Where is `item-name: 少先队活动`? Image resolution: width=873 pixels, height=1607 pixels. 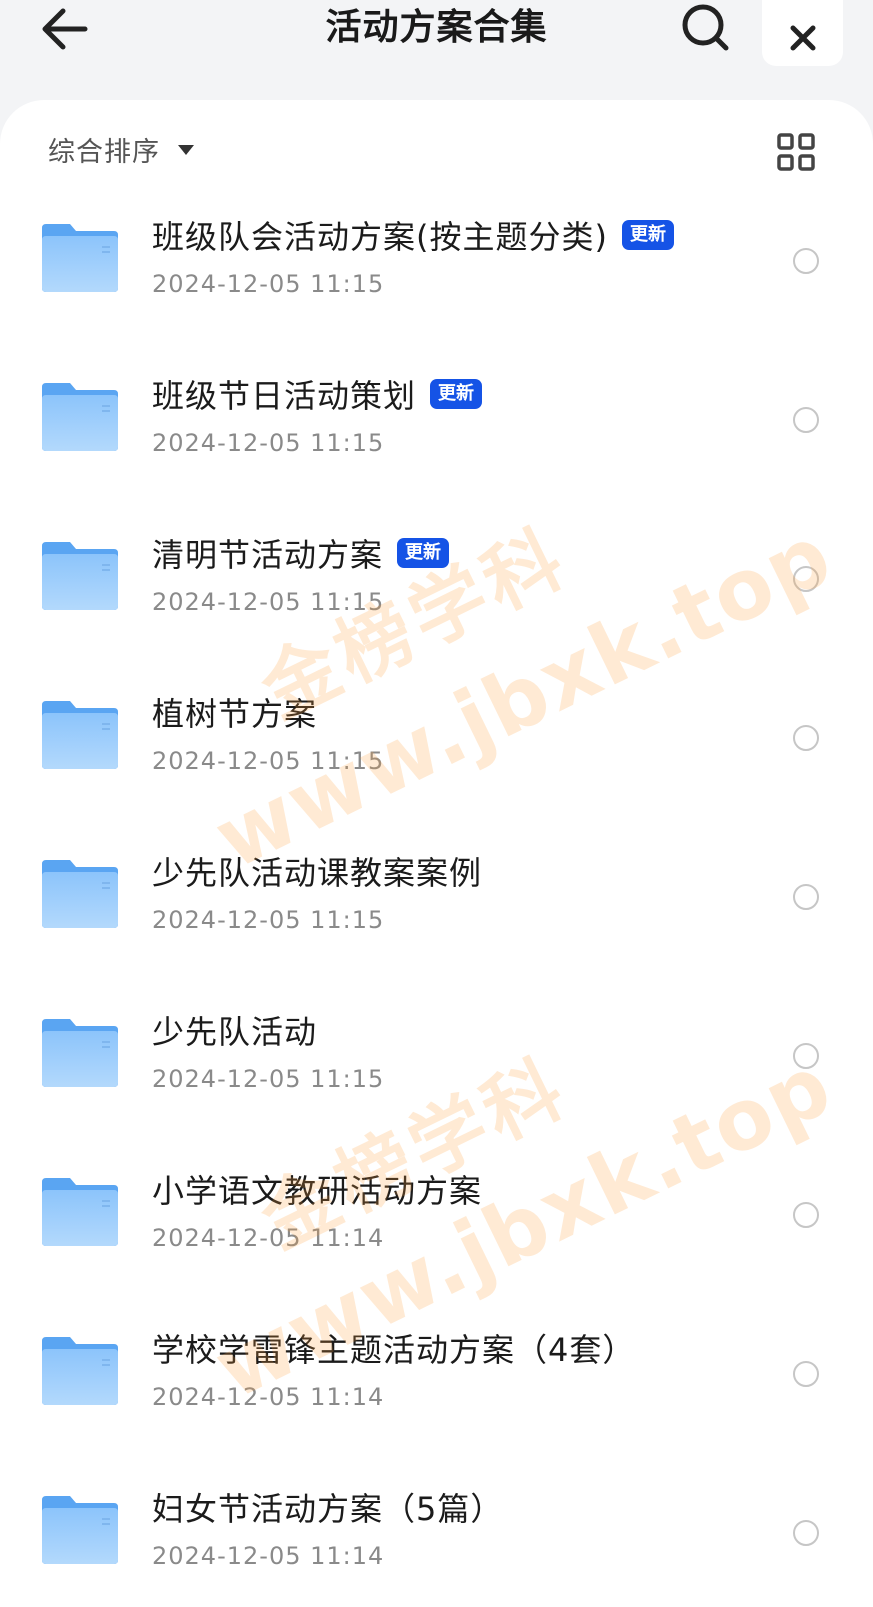 item-name: 少先队活动 is located at coordinates (235, 1032).